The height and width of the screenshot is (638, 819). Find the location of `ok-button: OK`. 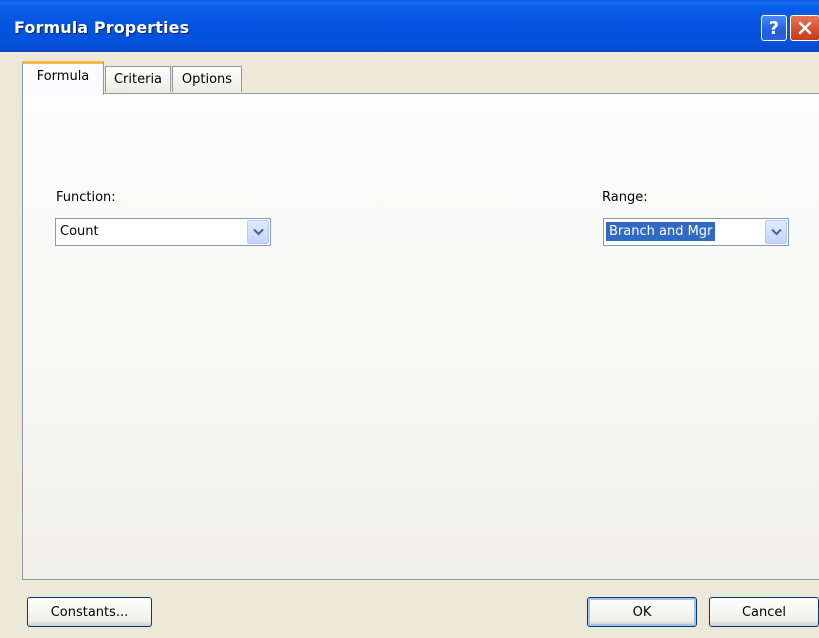

ok-button: OK is located at coordinates (642, 612).